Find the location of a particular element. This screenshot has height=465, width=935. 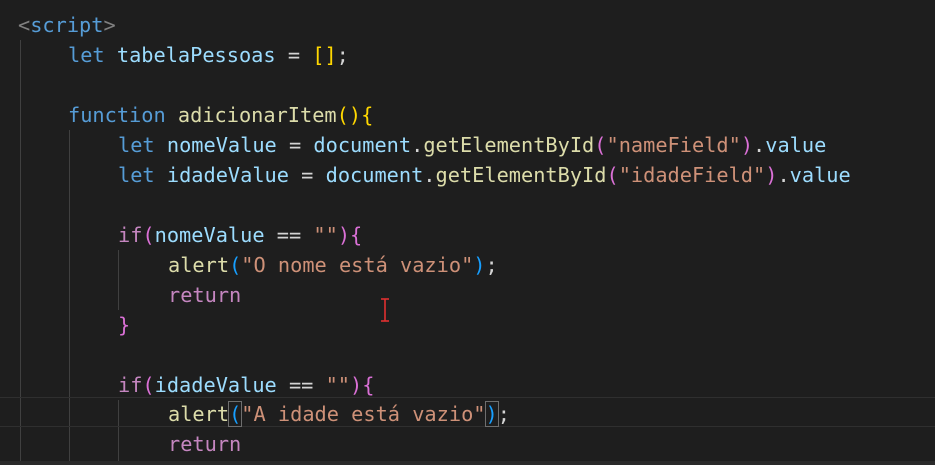

string: "idadeField" is located at coordinates (692, 175).